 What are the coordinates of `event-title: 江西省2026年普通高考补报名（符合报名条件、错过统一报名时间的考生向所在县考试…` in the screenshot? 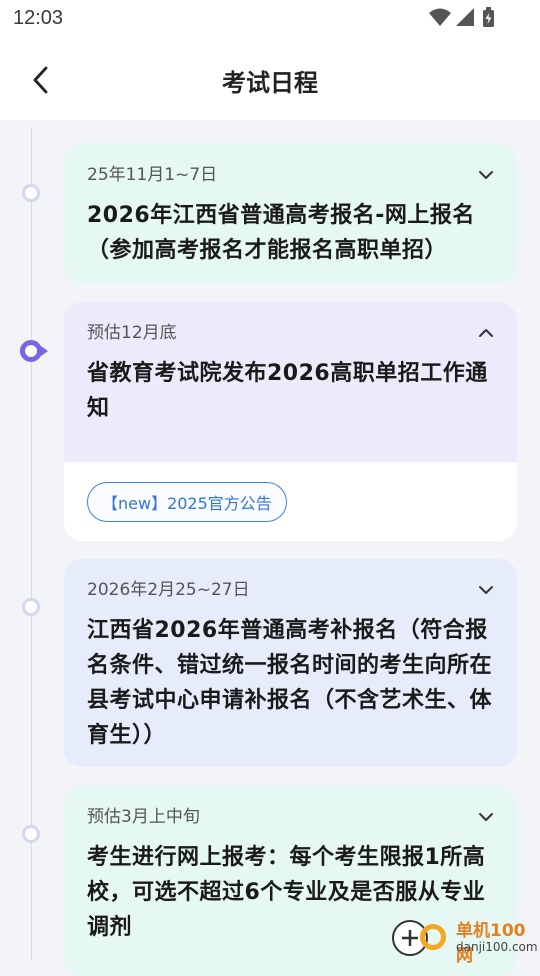 It's located at (290, 683).